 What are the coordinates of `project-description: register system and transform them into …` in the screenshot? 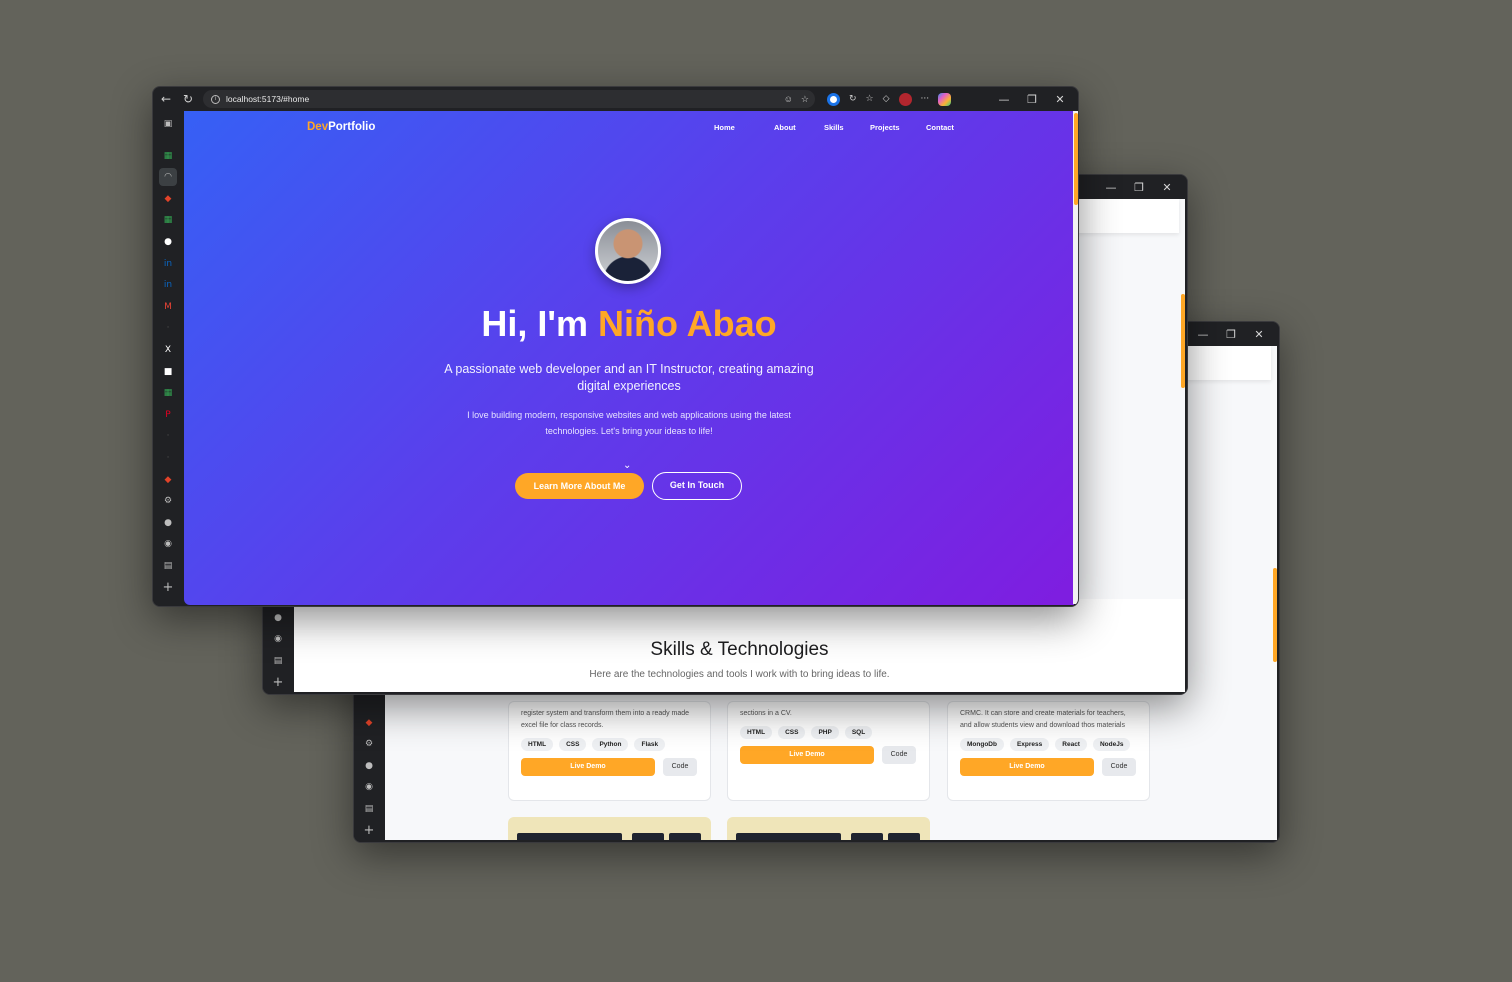 It's located at (605, 719).